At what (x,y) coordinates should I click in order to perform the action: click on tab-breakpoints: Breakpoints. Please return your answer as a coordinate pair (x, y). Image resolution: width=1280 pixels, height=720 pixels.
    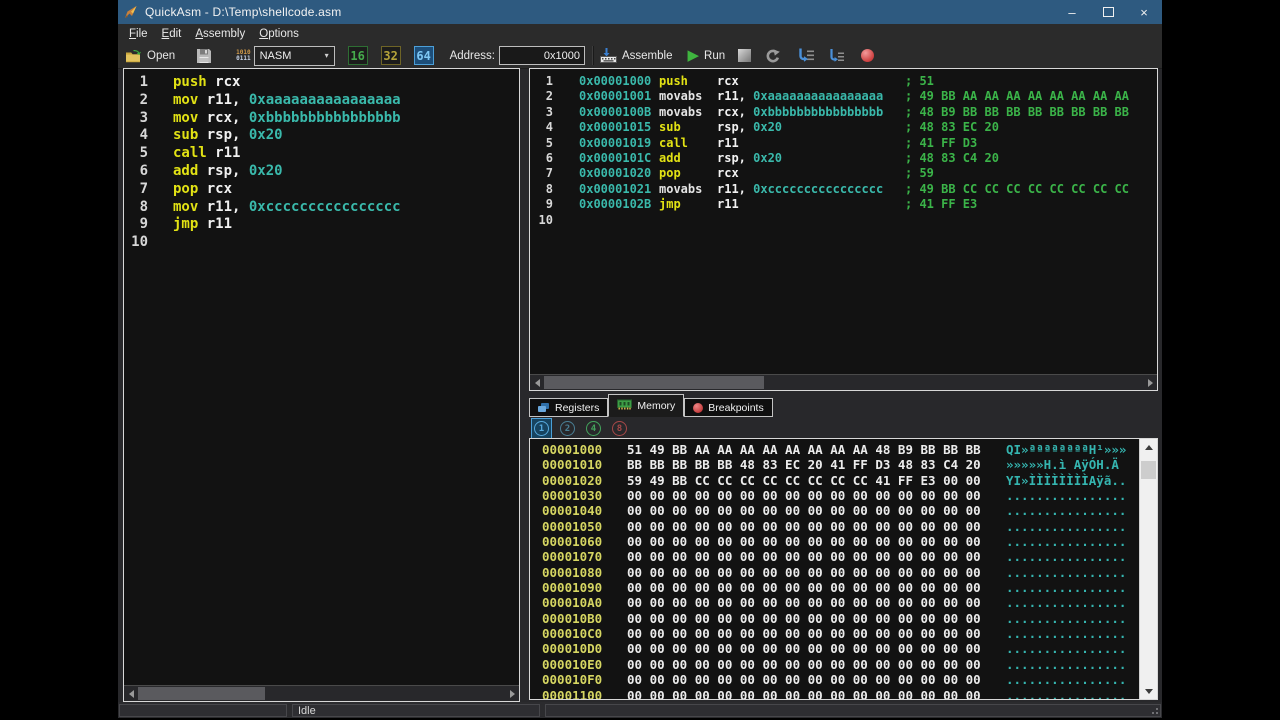
    Looking at the image, I should click on (728, 407).